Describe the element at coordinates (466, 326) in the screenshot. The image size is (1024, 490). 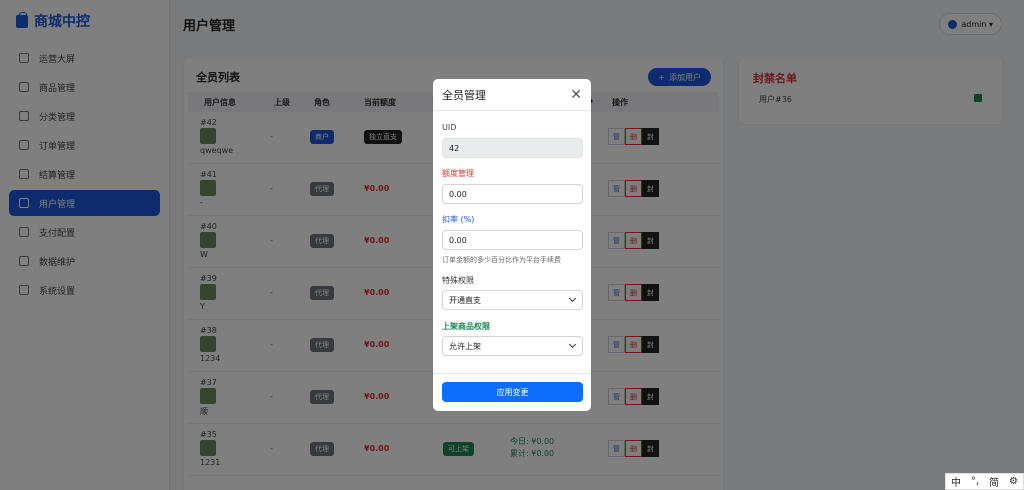
I see `shelf-label: 上架商品权限` at that location.